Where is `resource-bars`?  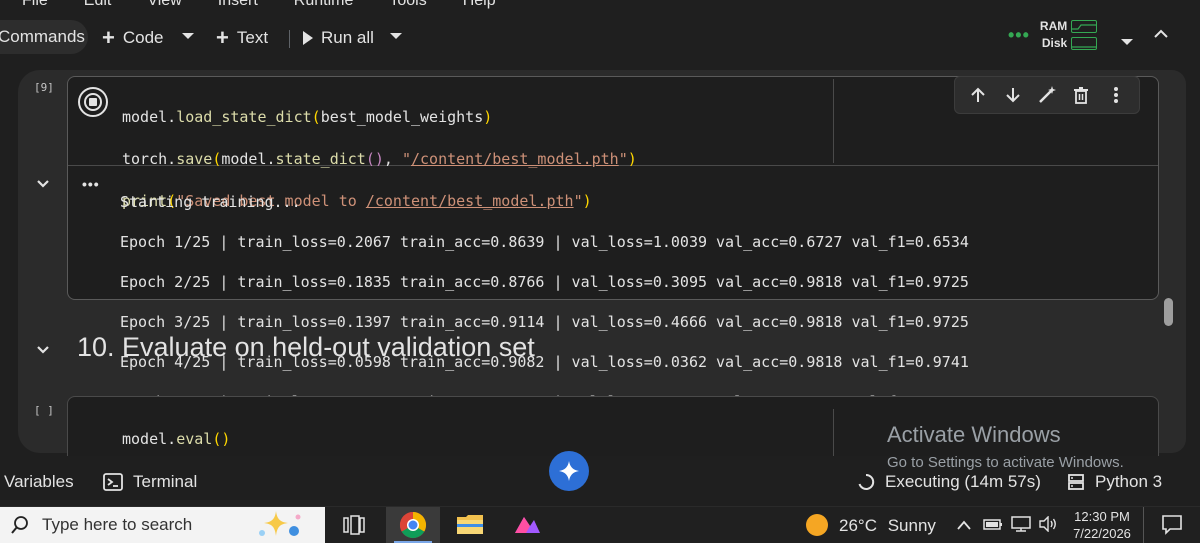
resource-bars is located at coordinates (1084, 35).